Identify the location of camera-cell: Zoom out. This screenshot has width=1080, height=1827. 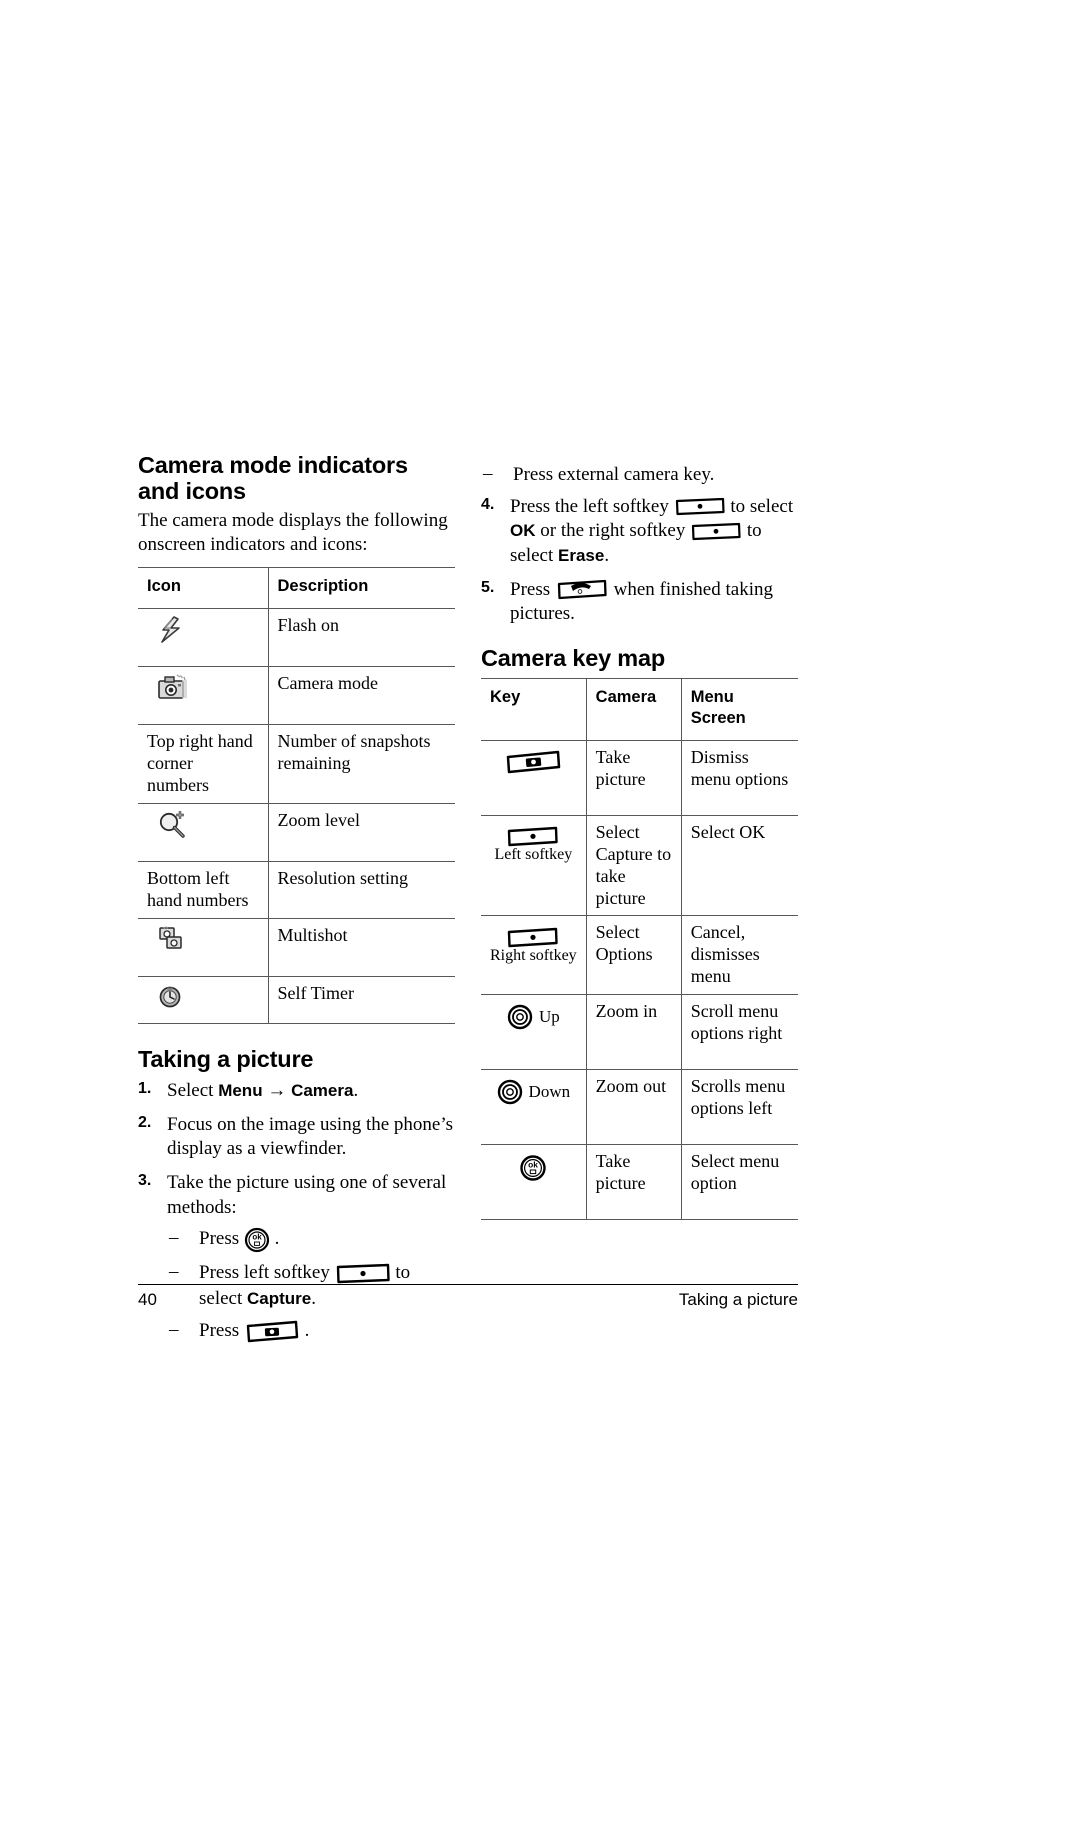
(633, 1107).